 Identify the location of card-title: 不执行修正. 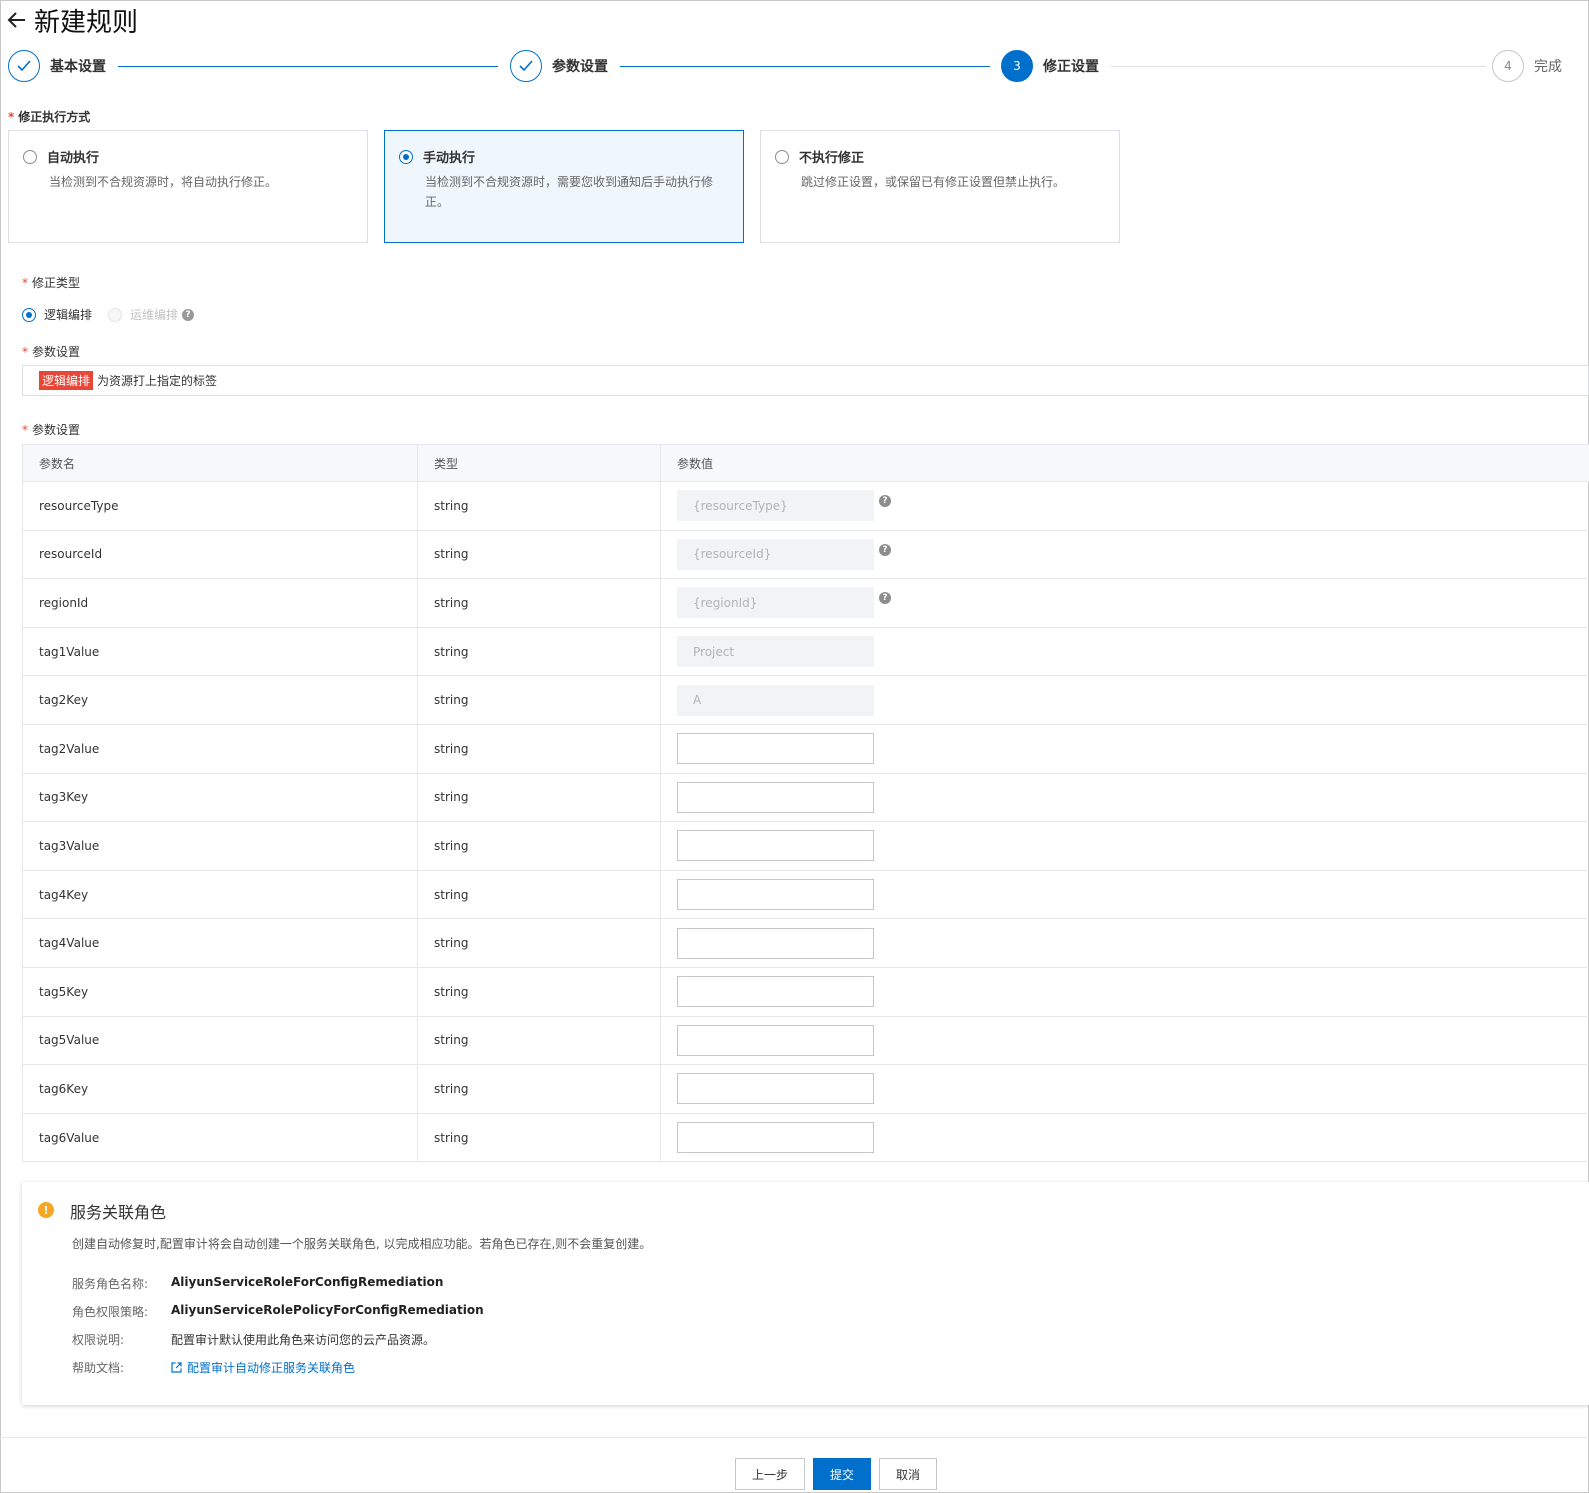
(832, 158).